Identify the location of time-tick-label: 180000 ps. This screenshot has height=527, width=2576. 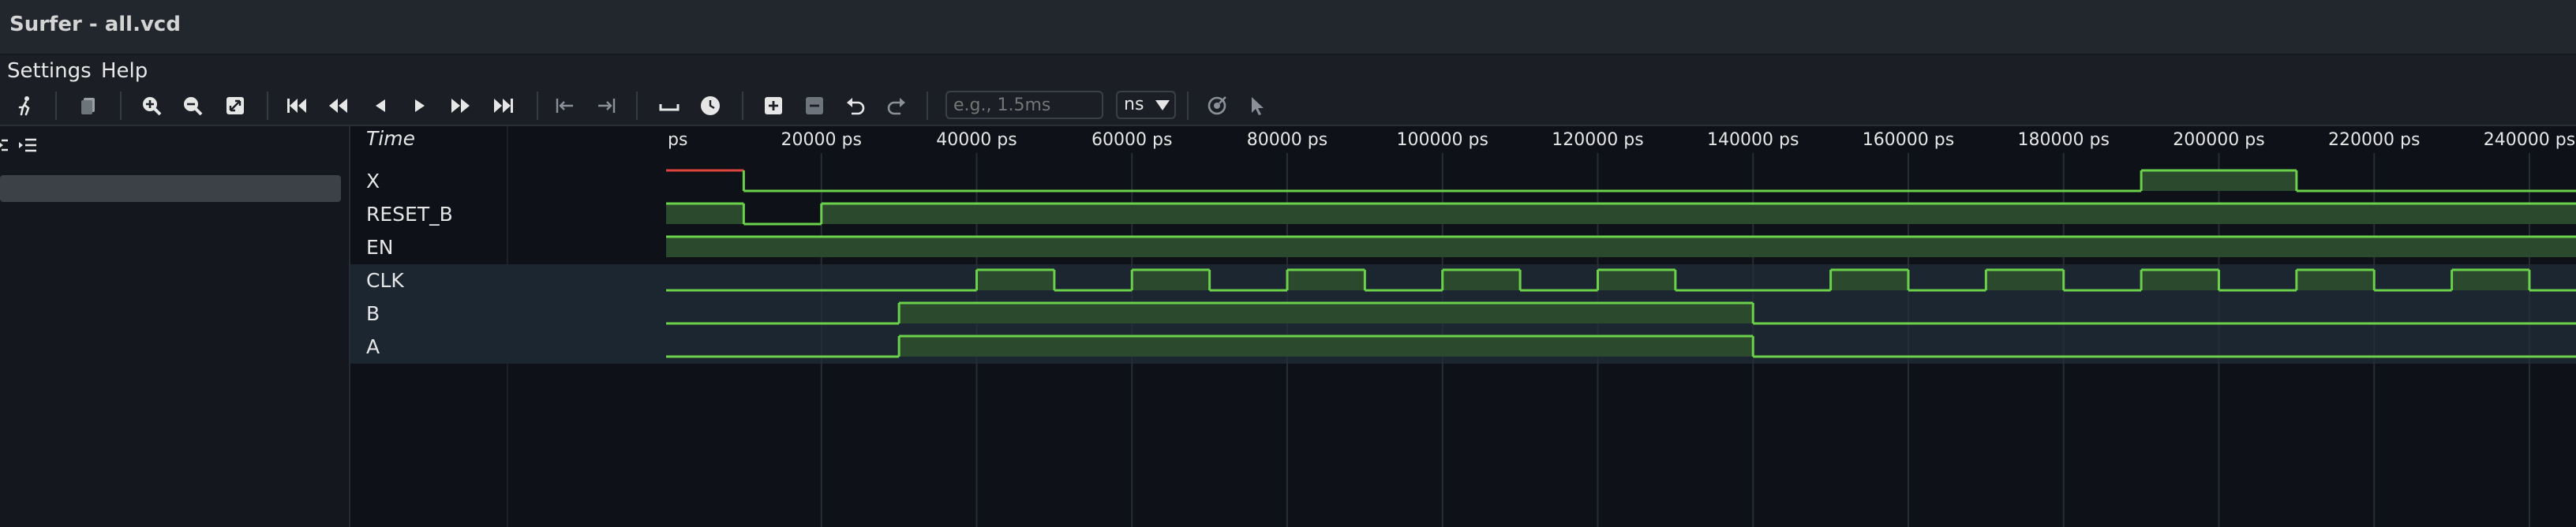
(2064, 140).